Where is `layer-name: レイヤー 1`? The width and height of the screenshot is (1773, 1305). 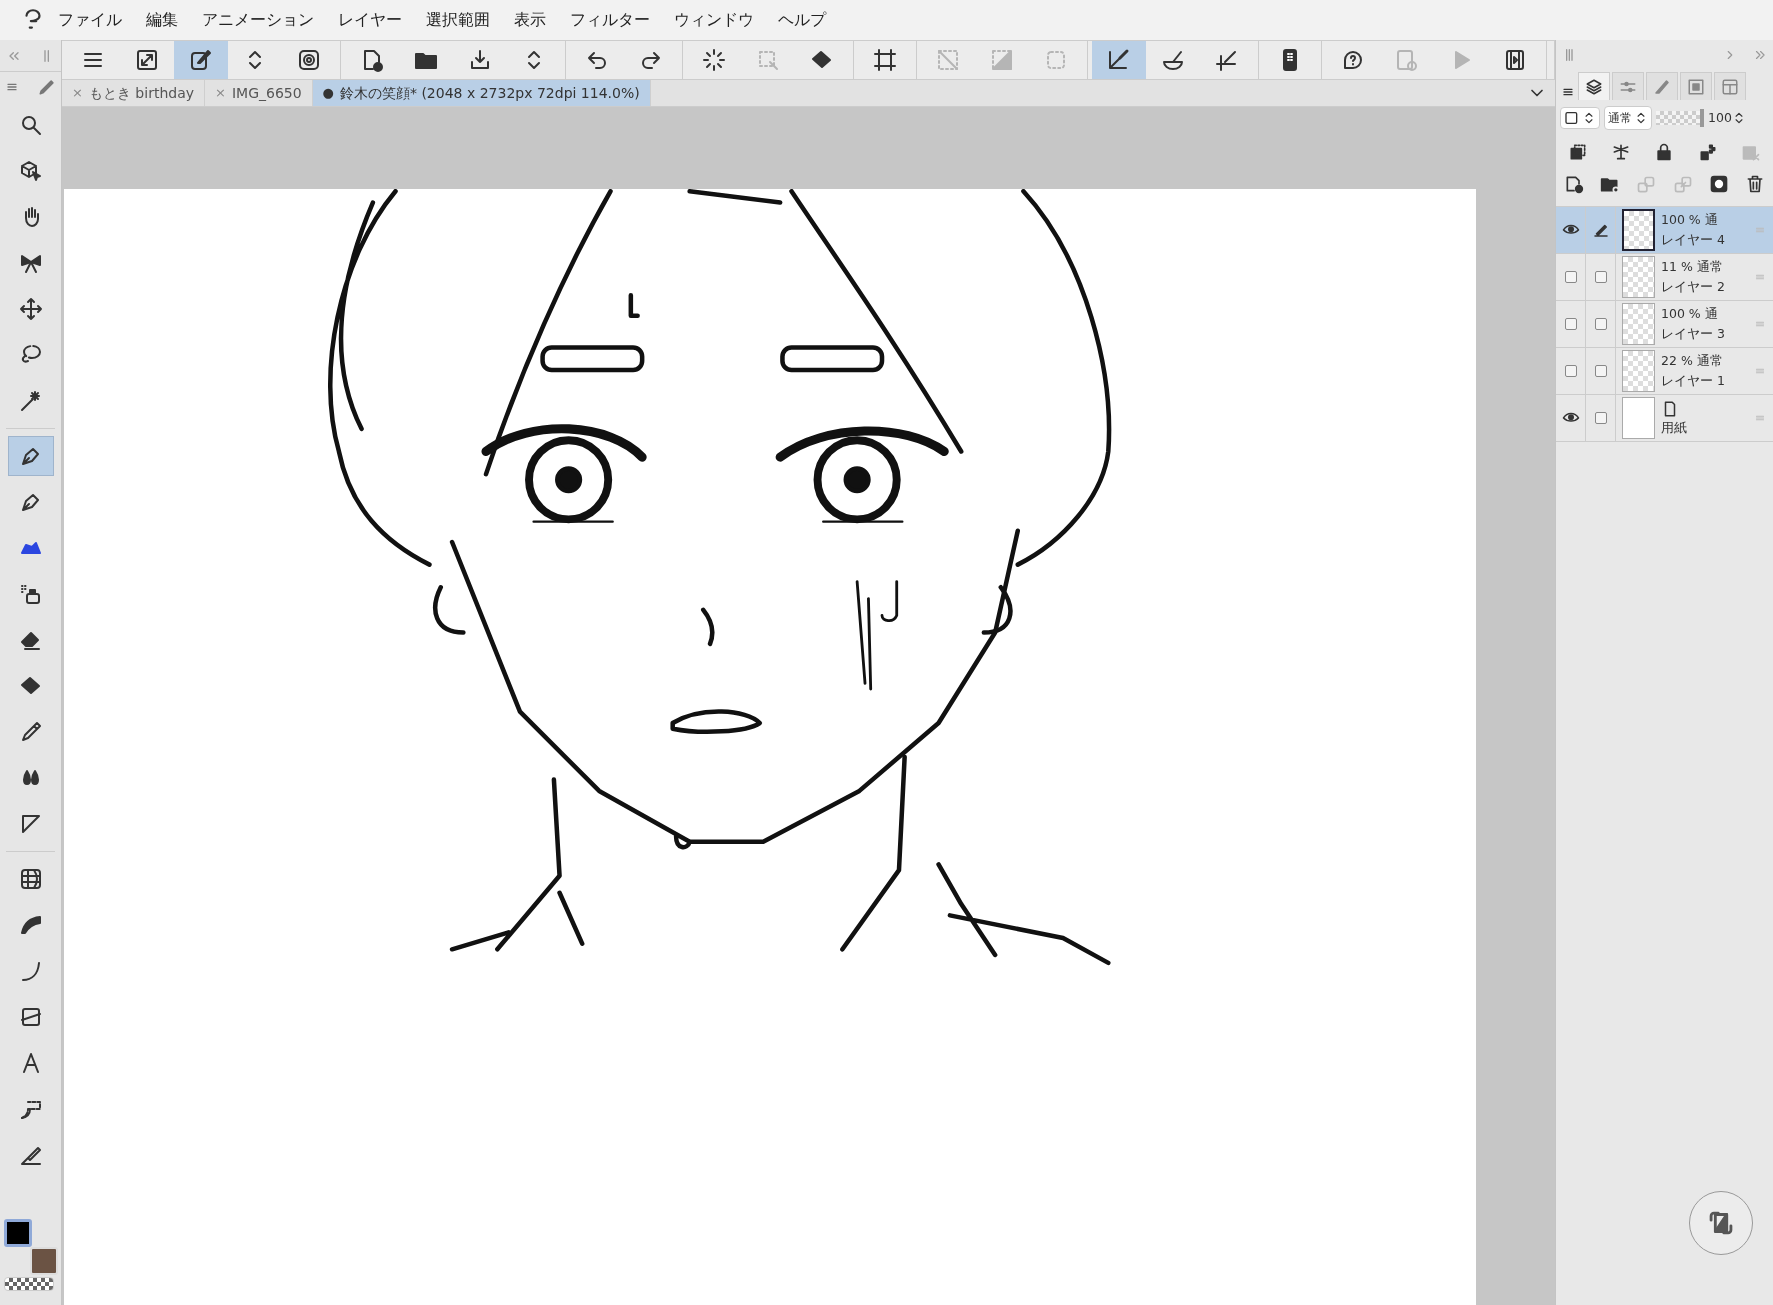 layer-name: レイヤー 1 is located at coordinates (1693, 381).